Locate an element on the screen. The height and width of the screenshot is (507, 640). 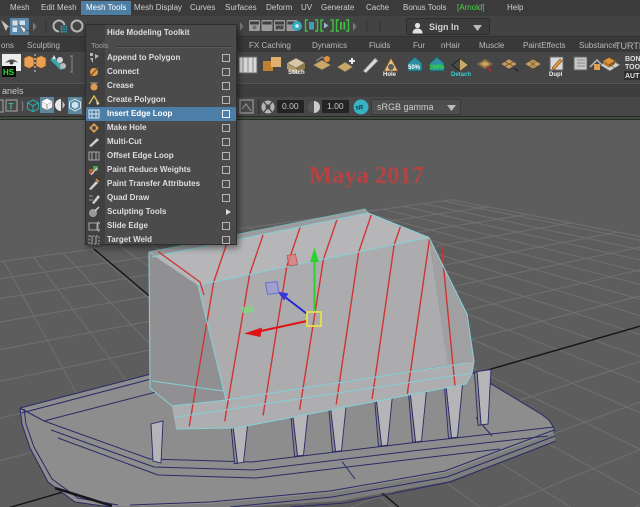
svg-text: TOO is located at coordinates (632, 67).